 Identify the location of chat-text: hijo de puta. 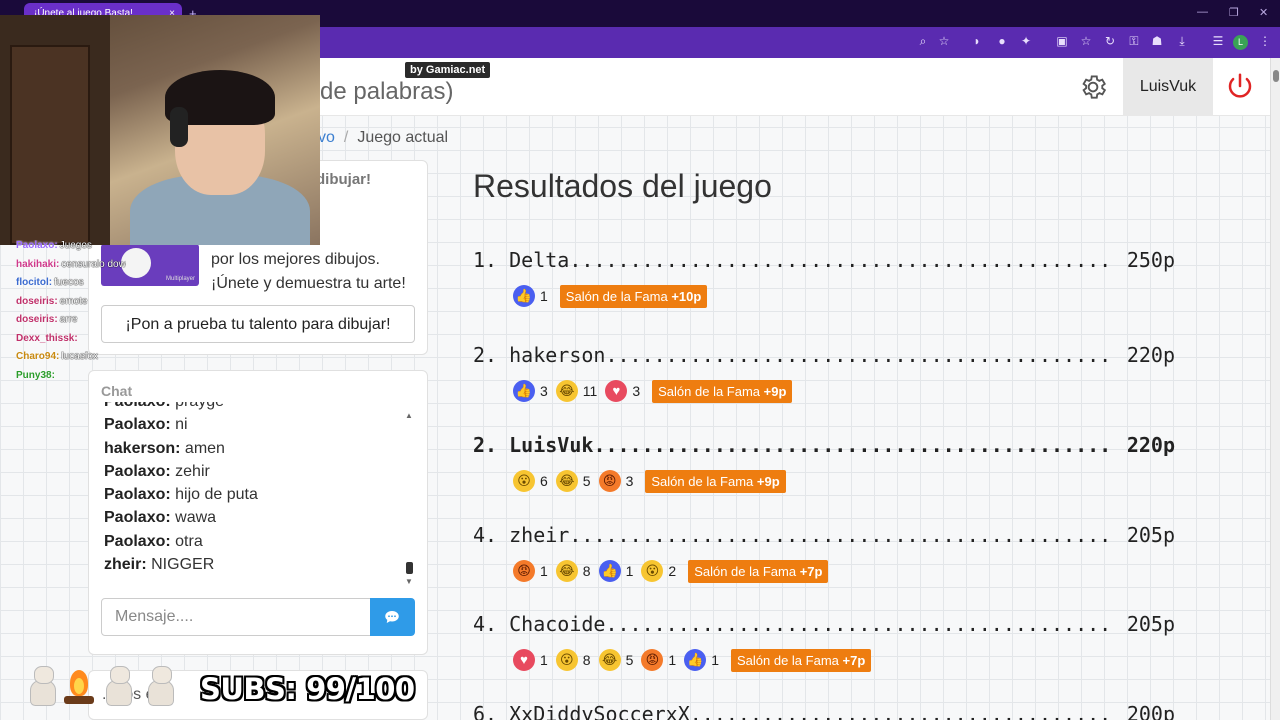
(216, 495).